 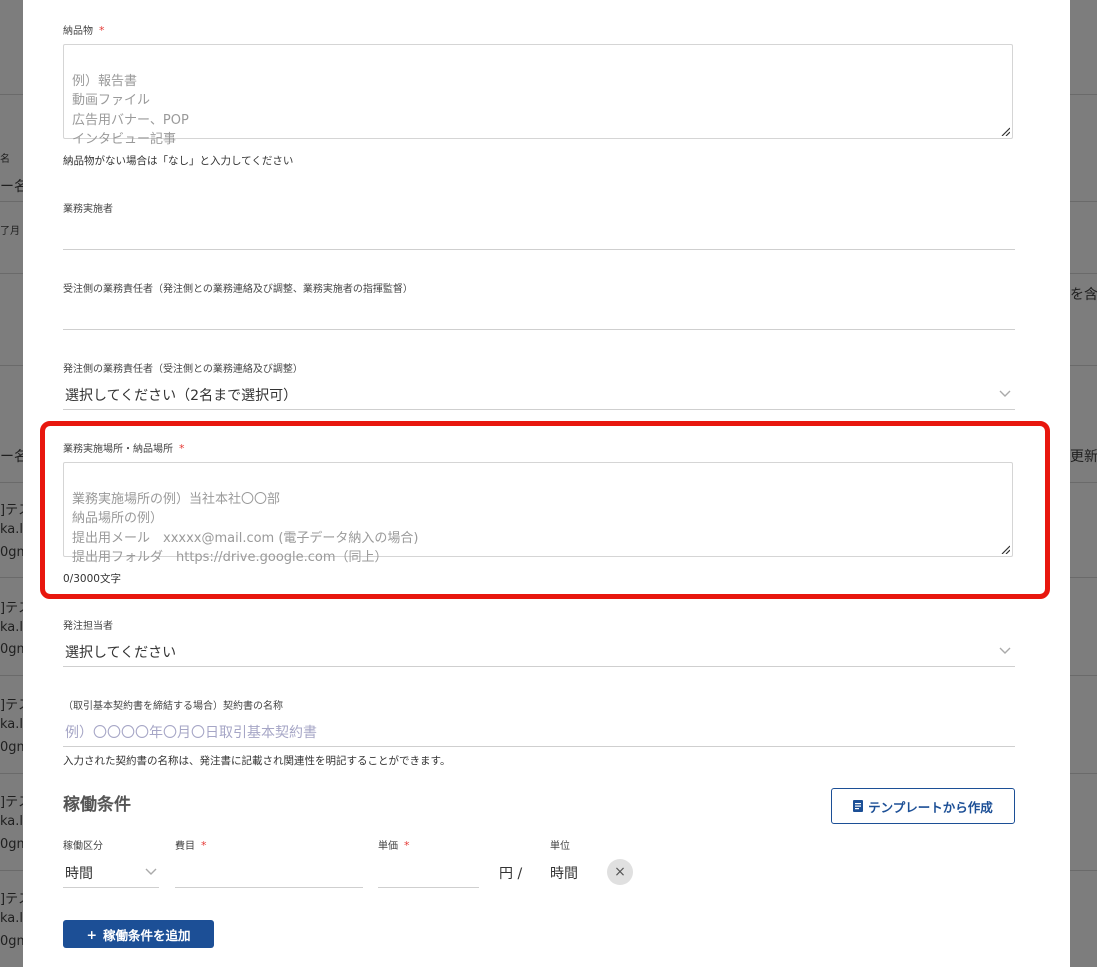 What do you see at coordinates (146, 935) in the screenshot?
I see `add-button-label: 稼働条件を追加` at bounding box center [146, 935].